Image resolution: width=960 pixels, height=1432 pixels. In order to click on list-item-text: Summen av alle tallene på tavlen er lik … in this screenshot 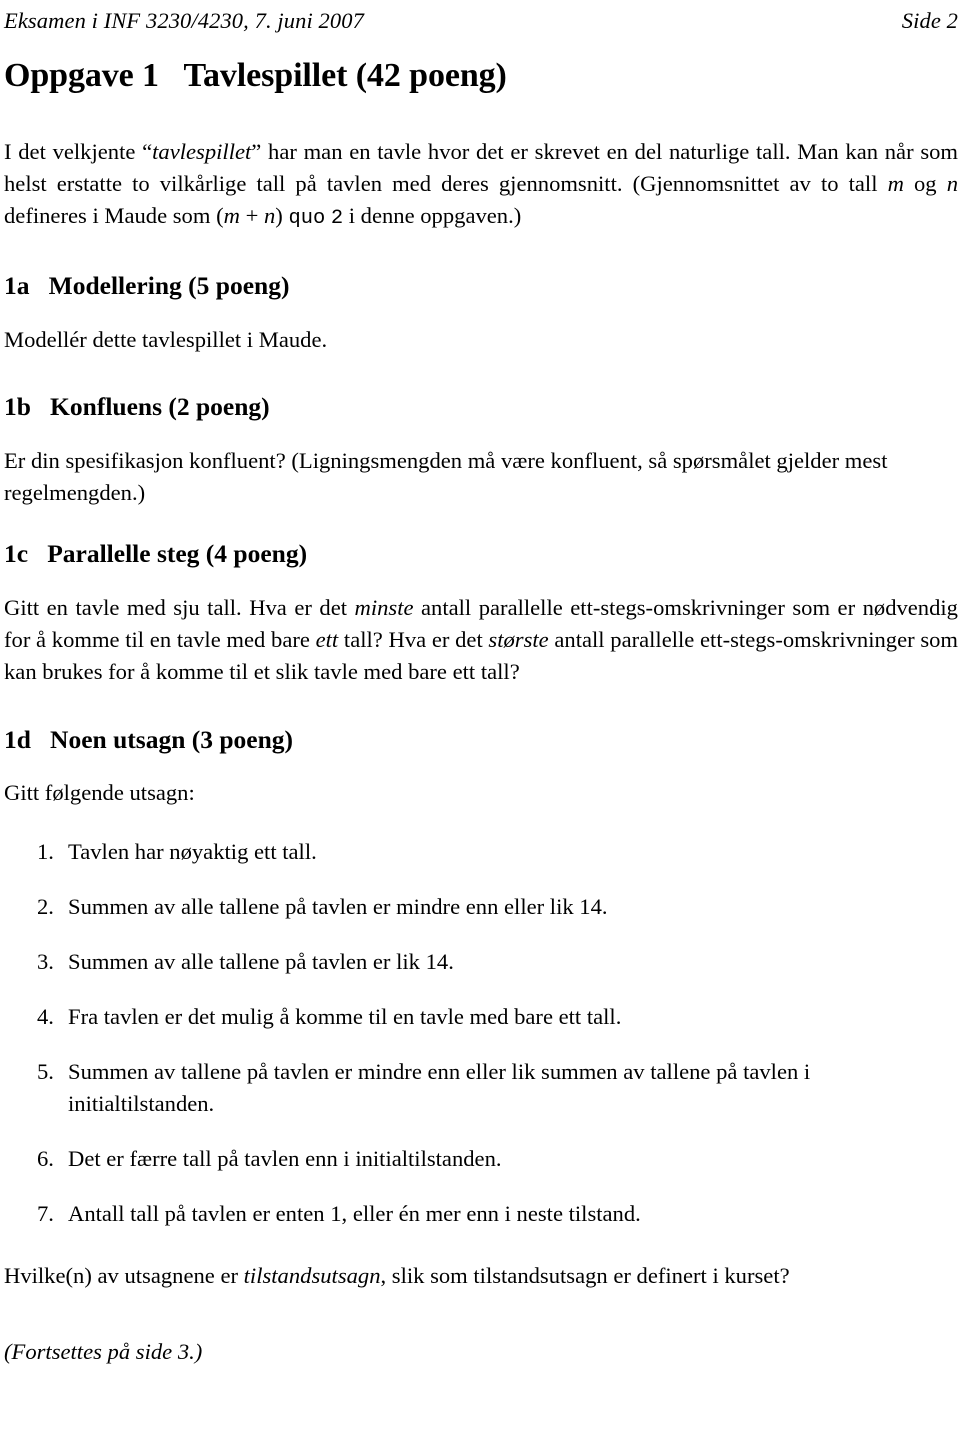, I will do `click(261, 961)`.